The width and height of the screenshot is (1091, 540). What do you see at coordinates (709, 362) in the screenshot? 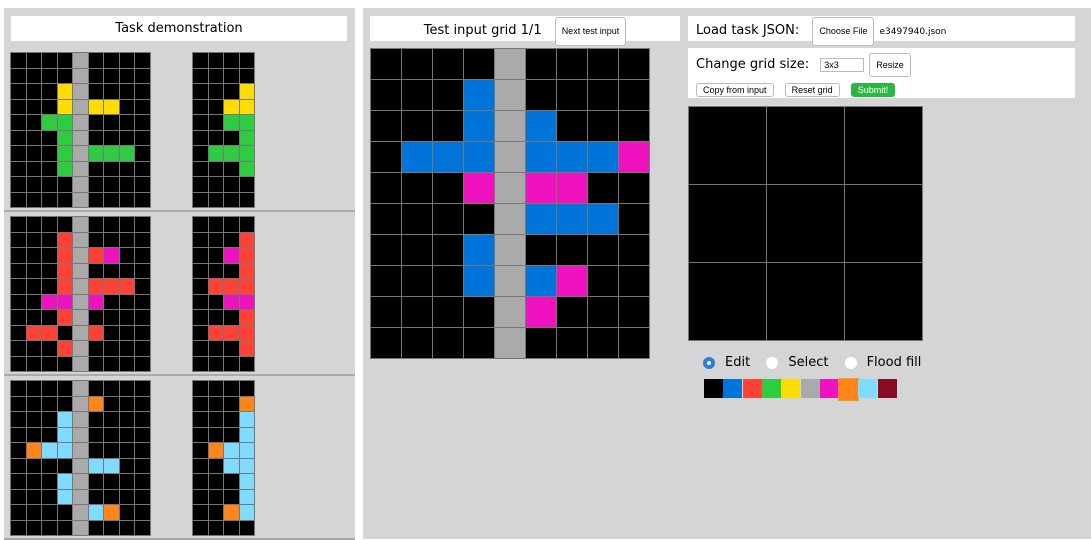
I see `edit-radio` at bounding box center [709, 362].